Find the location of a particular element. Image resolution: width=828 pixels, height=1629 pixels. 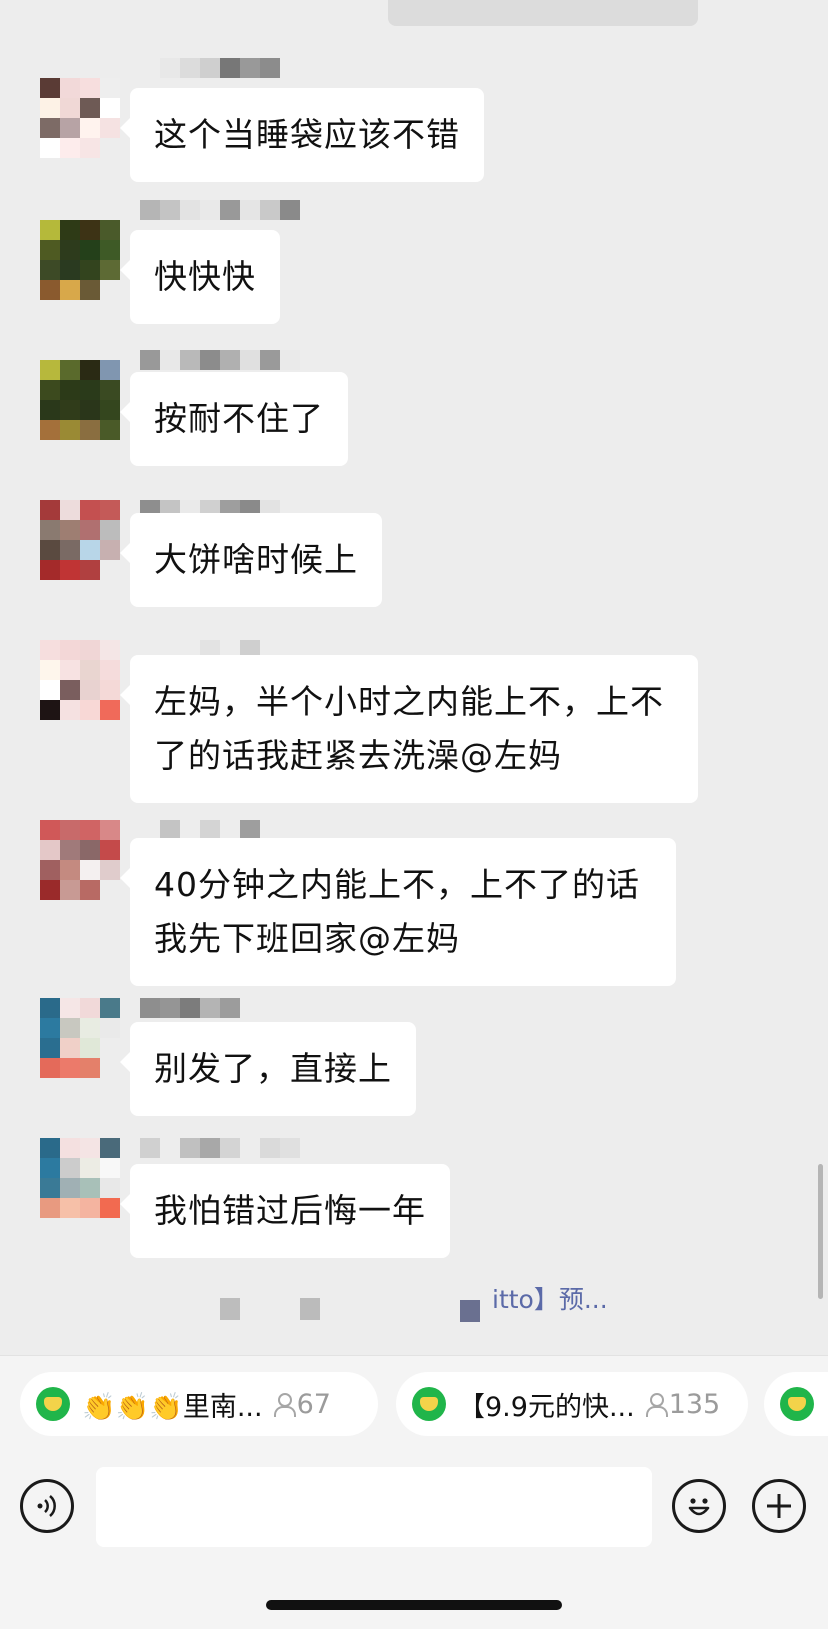

emoji-button is located at coordinates (699, 1506).